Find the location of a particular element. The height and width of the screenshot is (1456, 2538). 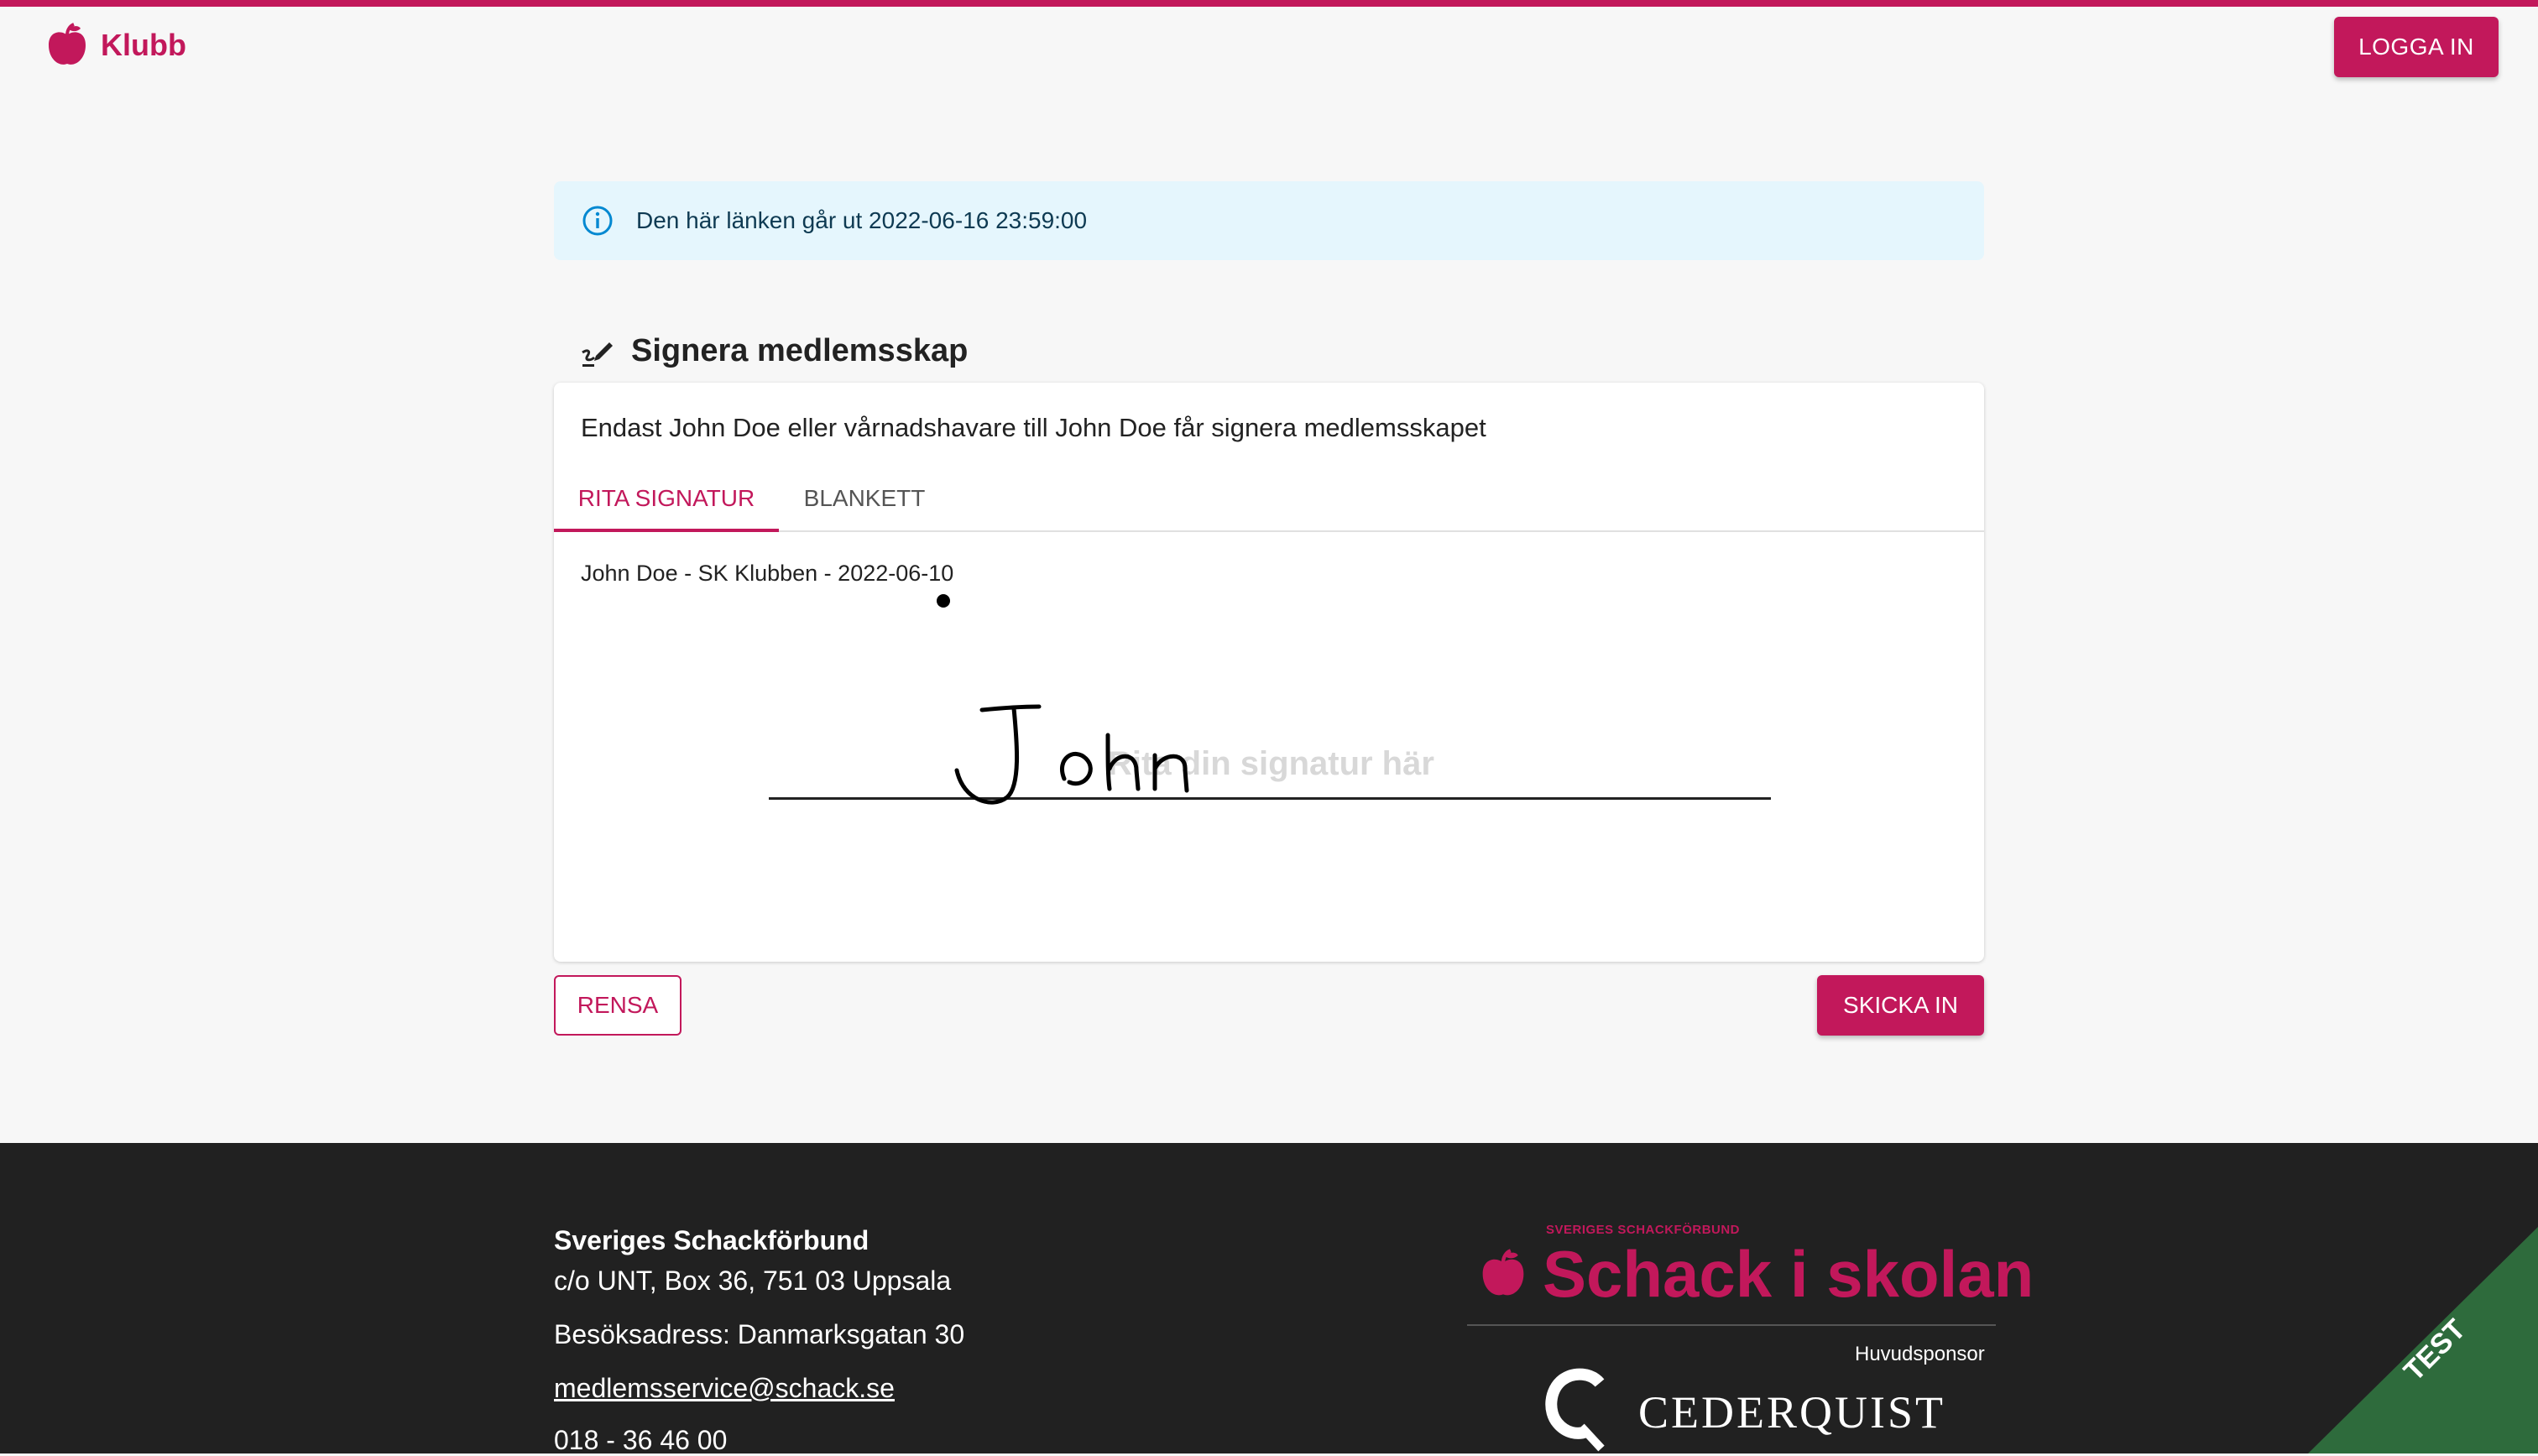

partner-small-text: SVERIGES SCHACKFÖRBUND is located at coordinates (1643, 1230).